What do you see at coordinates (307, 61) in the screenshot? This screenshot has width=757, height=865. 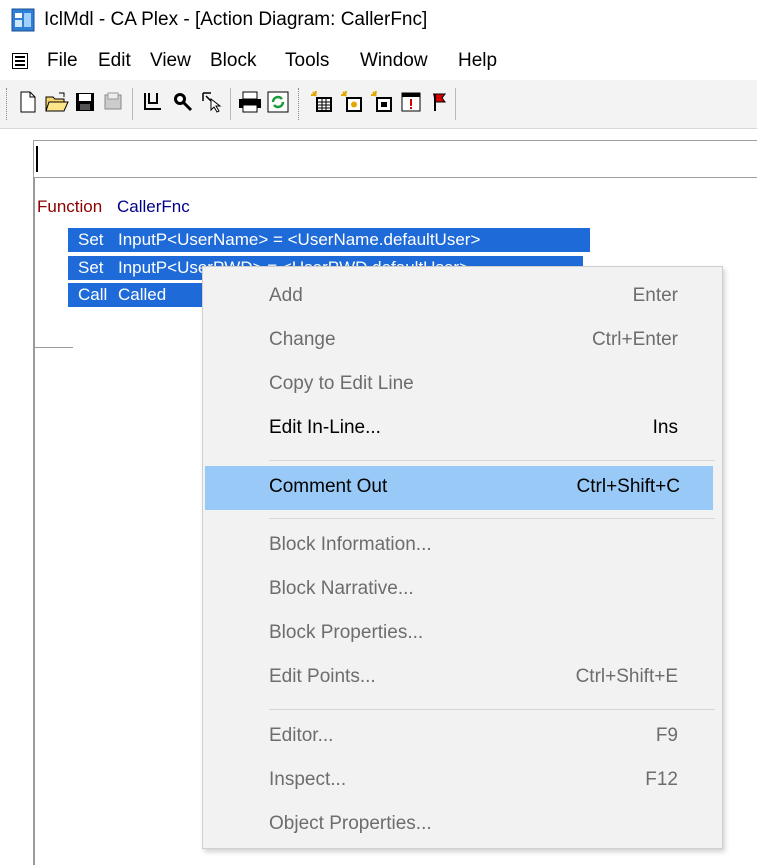 I see `menu-tools: Tools` at bounding box center [307, 61].